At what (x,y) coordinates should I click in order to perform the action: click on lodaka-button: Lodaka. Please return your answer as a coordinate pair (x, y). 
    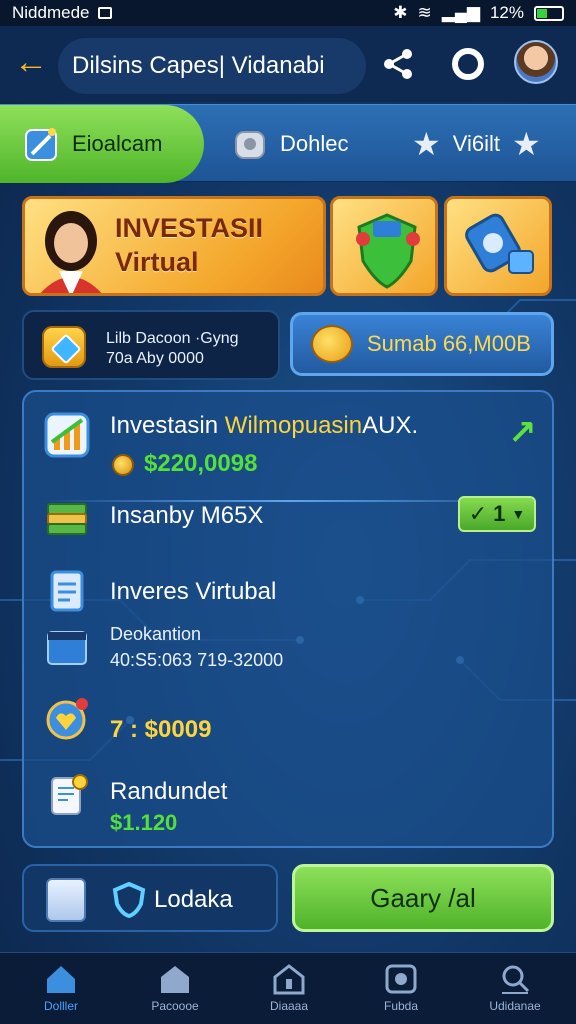
    Looking at the image, I should click on (150, 898).